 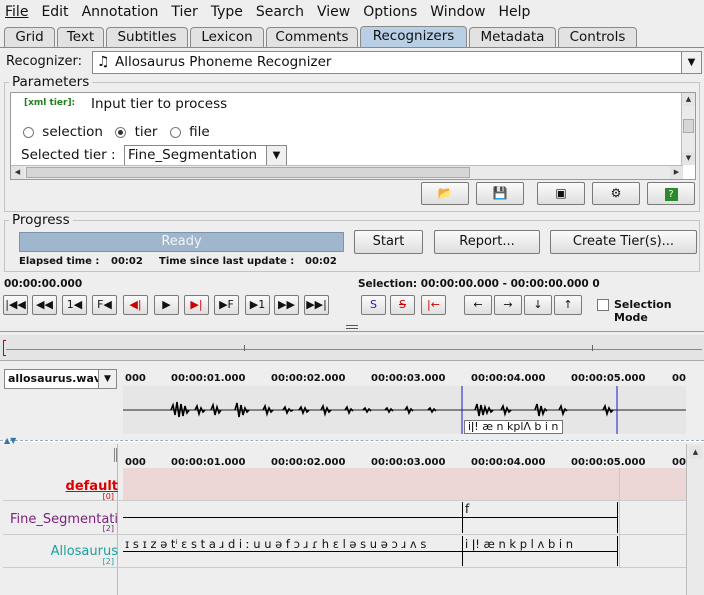 I want to click on timeline-tick-1: 00:00:01.000, so click(x=208, y=462).